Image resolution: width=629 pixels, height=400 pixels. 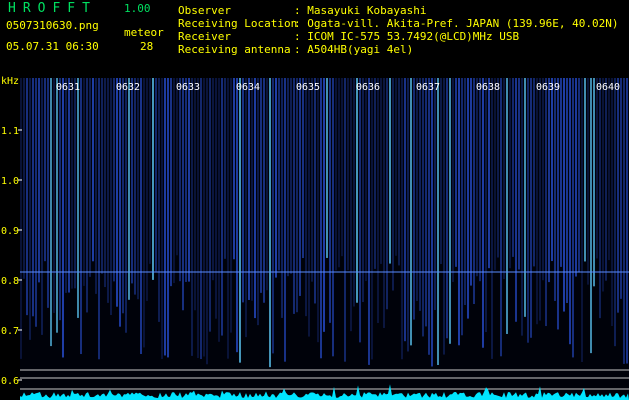 What do you see at coordinates (128, 87) in the screenshot?
I see `time-tick-label: 0632` at bounding box center [128, 87].